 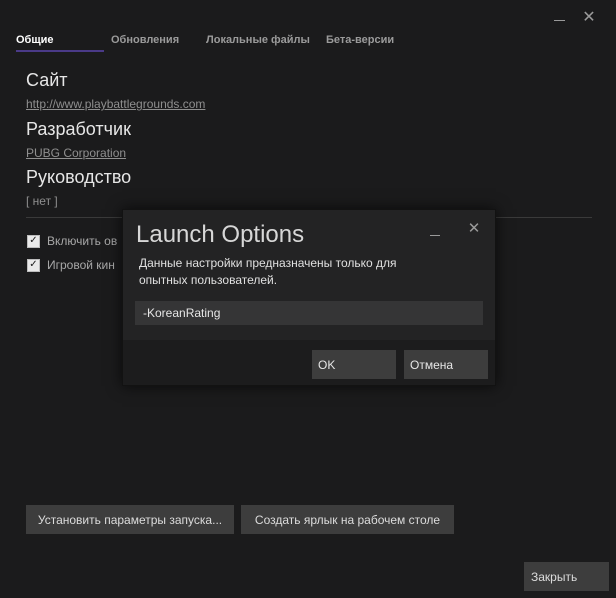 I want to click on theater-checkbox-label: Игровой кин, so click(x=81, y=265).